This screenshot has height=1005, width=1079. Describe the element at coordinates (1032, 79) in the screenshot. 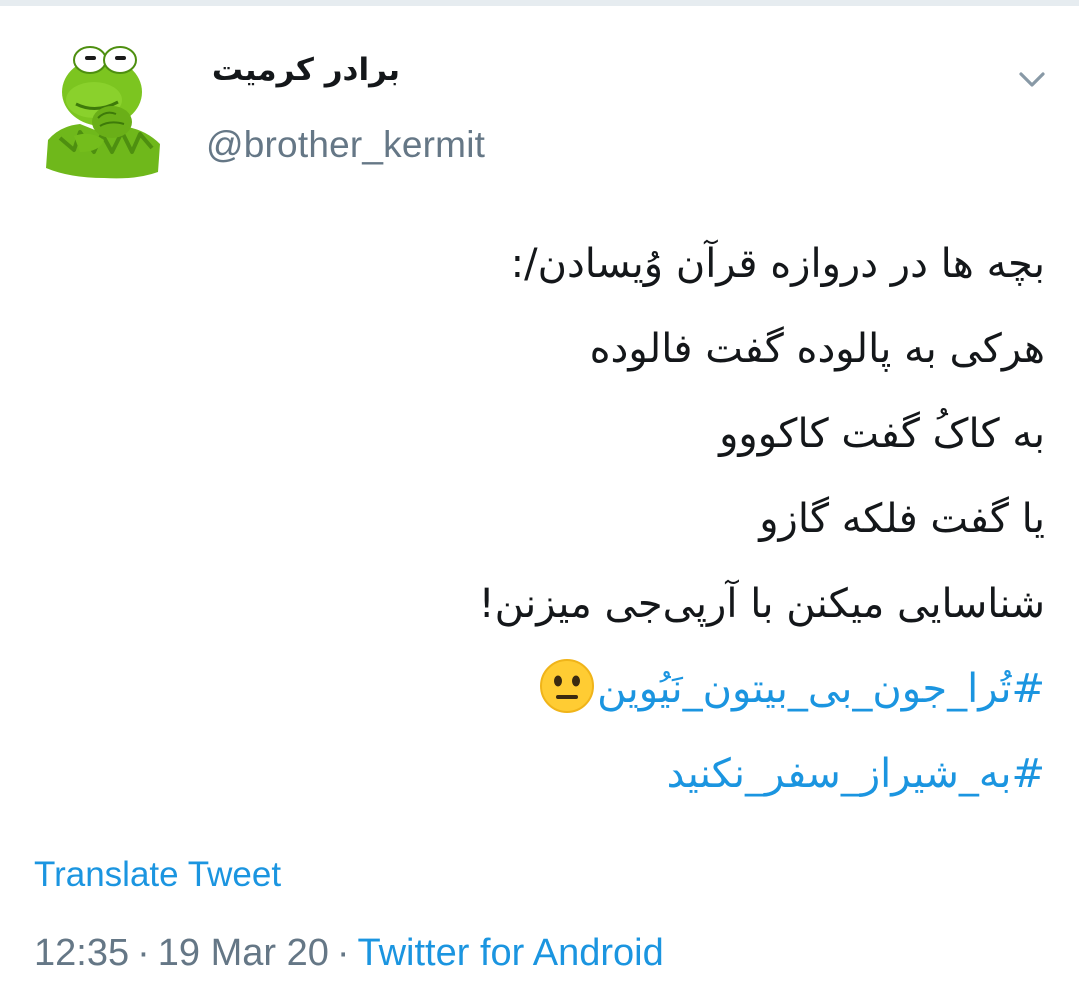

I see `chevron-down-icon` at that location.